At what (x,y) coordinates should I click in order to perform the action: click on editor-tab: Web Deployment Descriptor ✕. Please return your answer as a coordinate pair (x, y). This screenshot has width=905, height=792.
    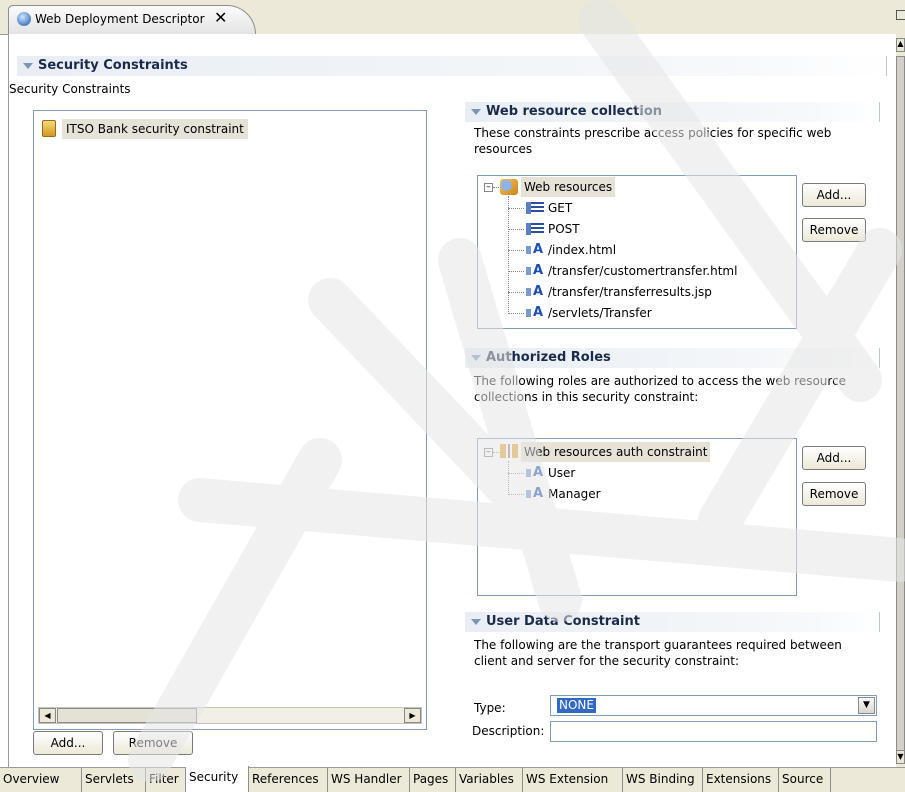
    Looking at the image, I should click on (132, 19).